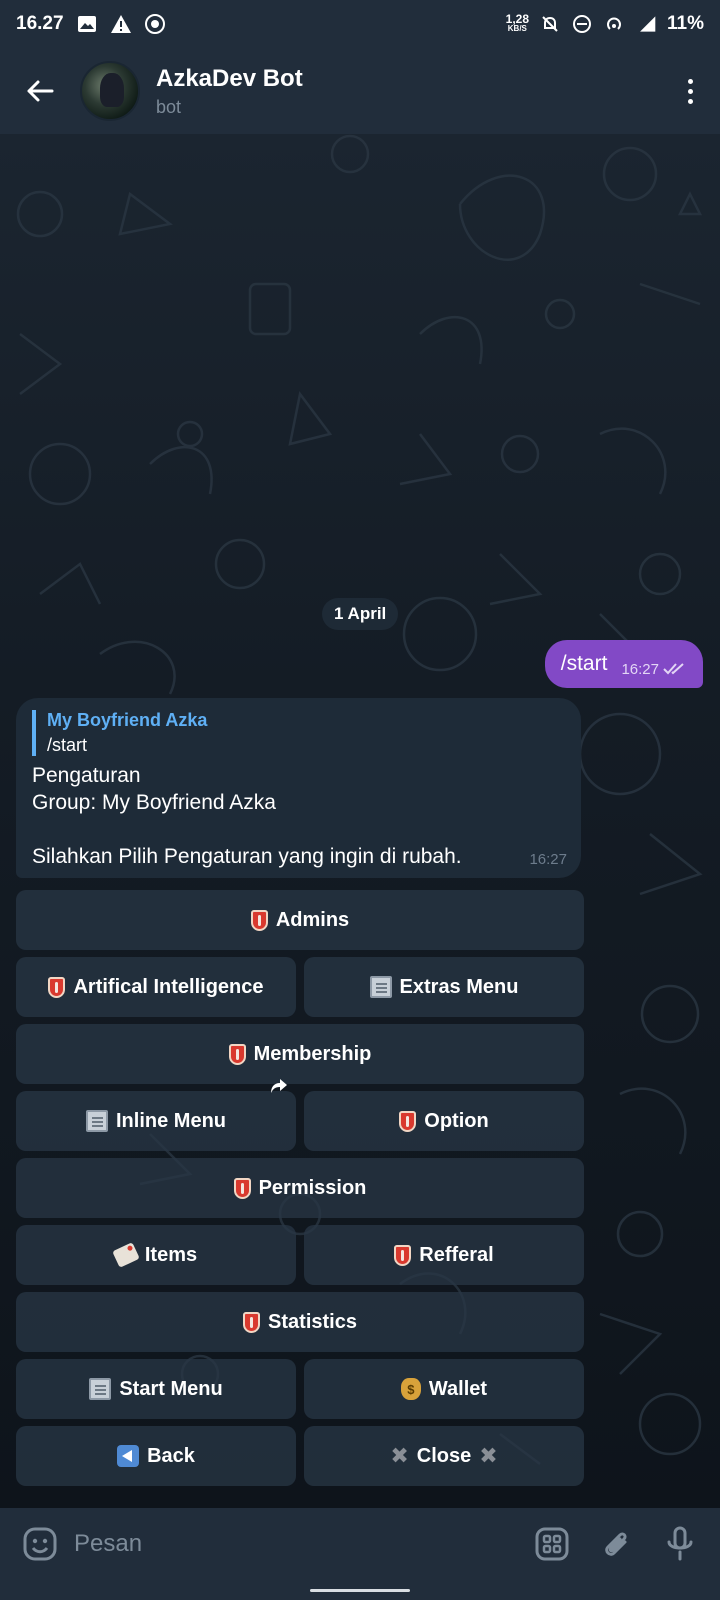 This screenshot has height=1600, width=720. Describe the element at coordinates (410, 1389) in the screenshot. I see `money-bag-icon: $` at that location.